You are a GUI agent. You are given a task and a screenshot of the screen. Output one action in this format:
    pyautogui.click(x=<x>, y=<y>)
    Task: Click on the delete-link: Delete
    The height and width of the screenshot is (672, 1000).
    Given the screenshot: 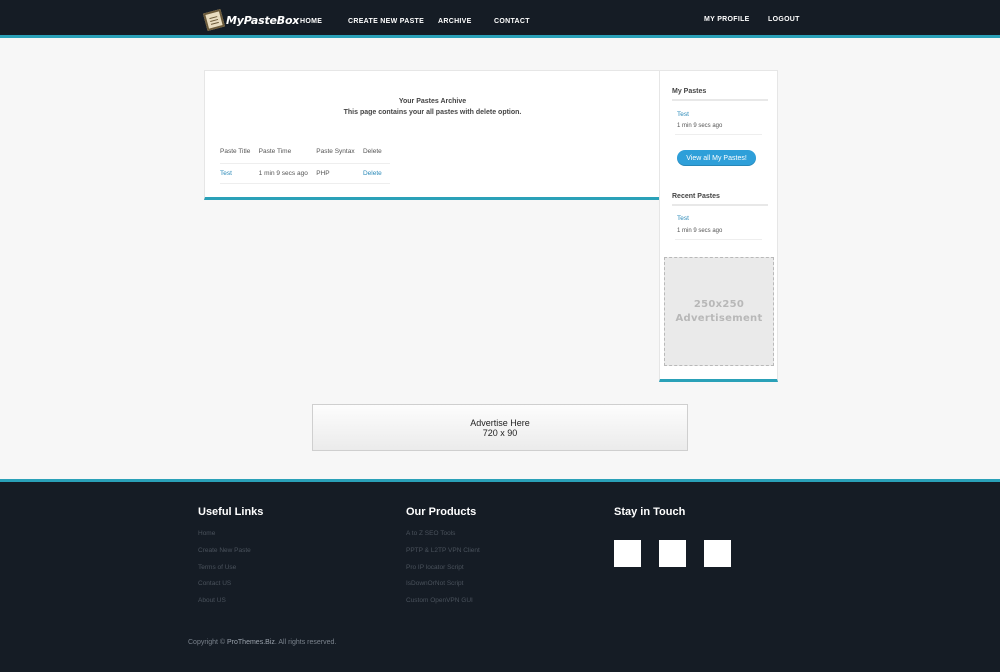 What is the action you would take?
    pyautogui.click(x=372, y=173)
    